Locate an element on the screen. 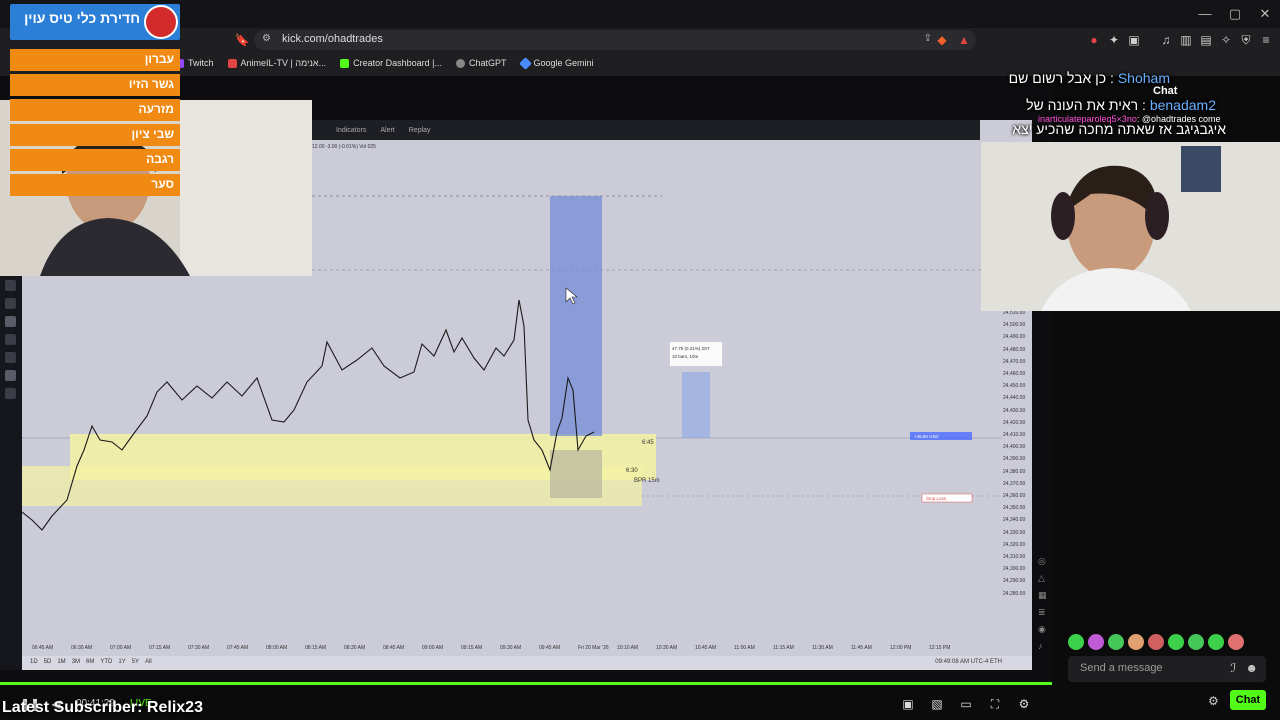 The image size is (1280, 720). timeframe-button: 1Y is located at coordinates (121, 662).